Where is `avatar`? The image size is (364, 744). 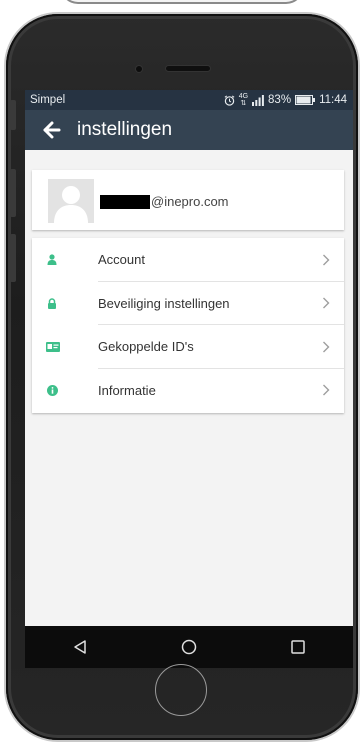
avatar is located at coordinates (71, 201).